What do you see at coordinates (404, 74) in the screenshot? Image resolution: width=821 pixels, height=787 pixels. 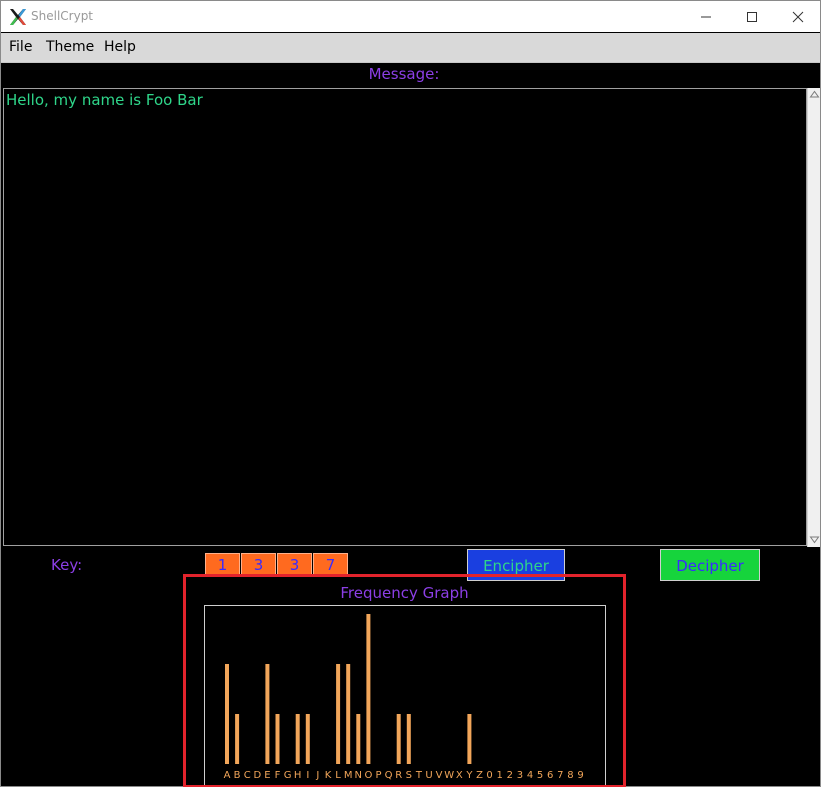 I see `message-label: Message:` at bounding box center [404, 74].